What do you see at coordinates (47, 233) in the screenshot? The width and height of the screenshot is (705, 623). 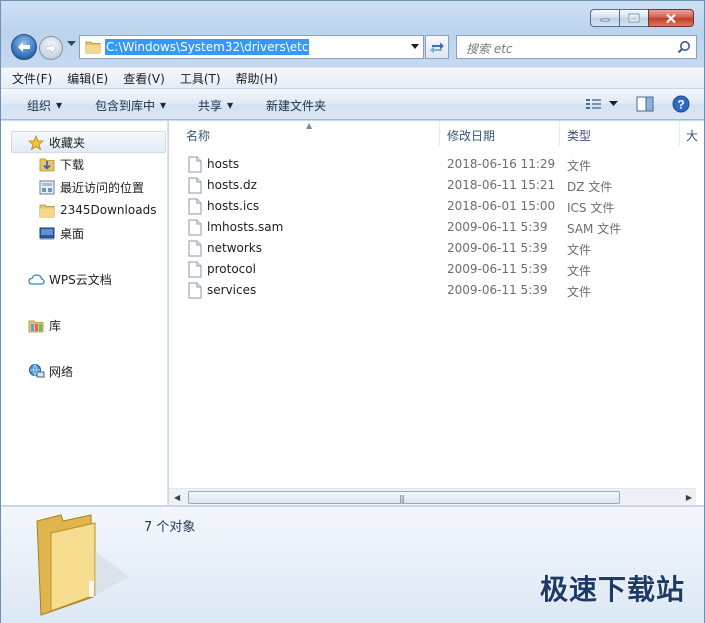 I see `desktop-icon` at bounding box center [47, 233].